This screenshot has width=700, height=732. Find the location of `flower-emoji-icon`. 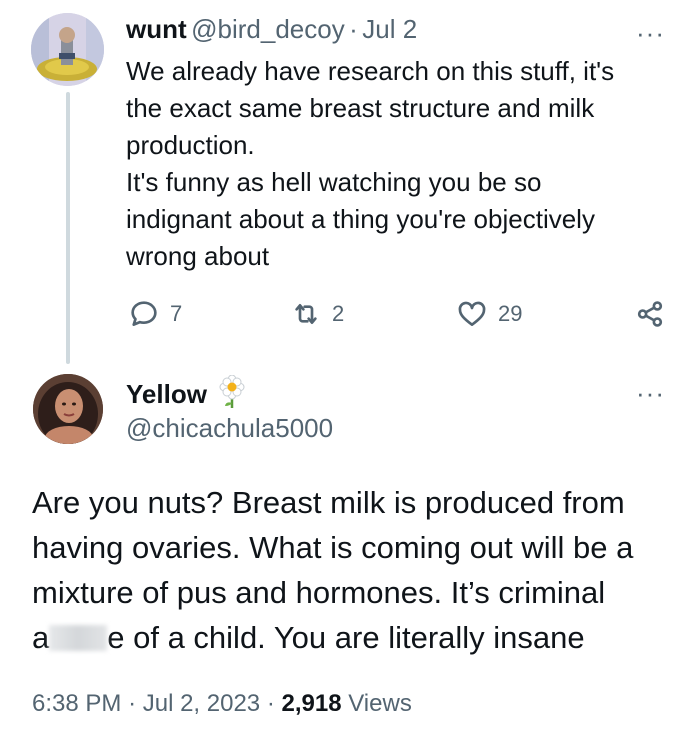

flower-emoji-icon is located at coordinates (232, 391).